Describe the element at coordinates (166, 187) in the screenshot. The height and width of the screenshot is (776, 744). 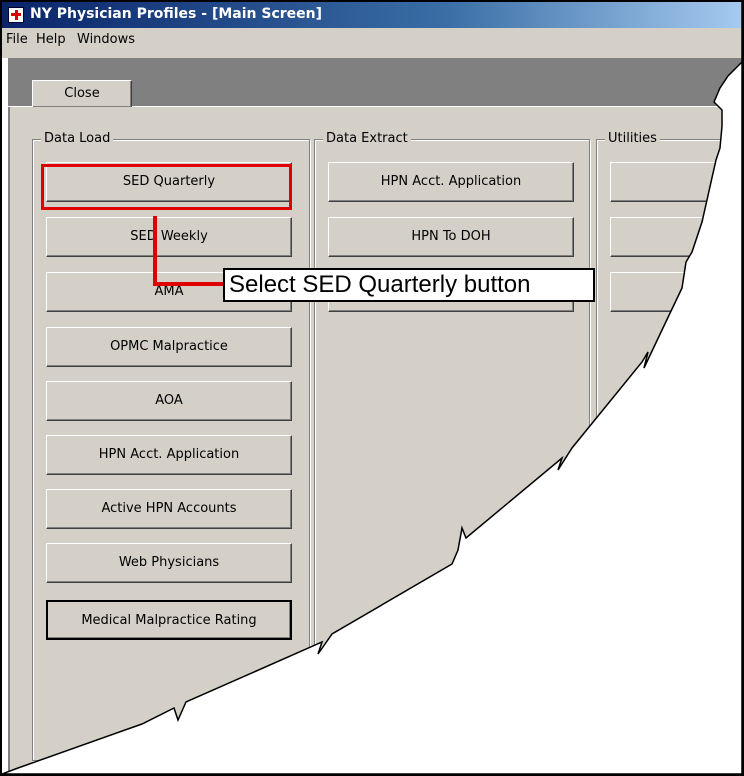
I see `sed-quarterly-highlight` at that location.